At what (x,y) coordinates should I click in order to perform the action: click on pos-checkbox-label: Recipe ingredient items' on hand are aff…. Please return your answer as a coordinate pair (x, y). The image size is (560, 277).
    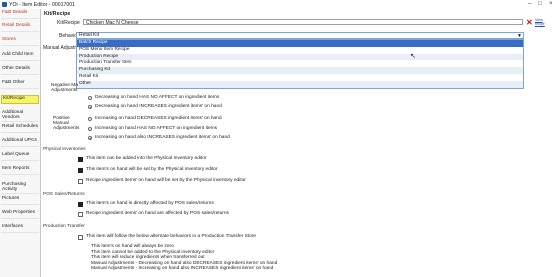
    Looking at the image, I should click on (157, 213).